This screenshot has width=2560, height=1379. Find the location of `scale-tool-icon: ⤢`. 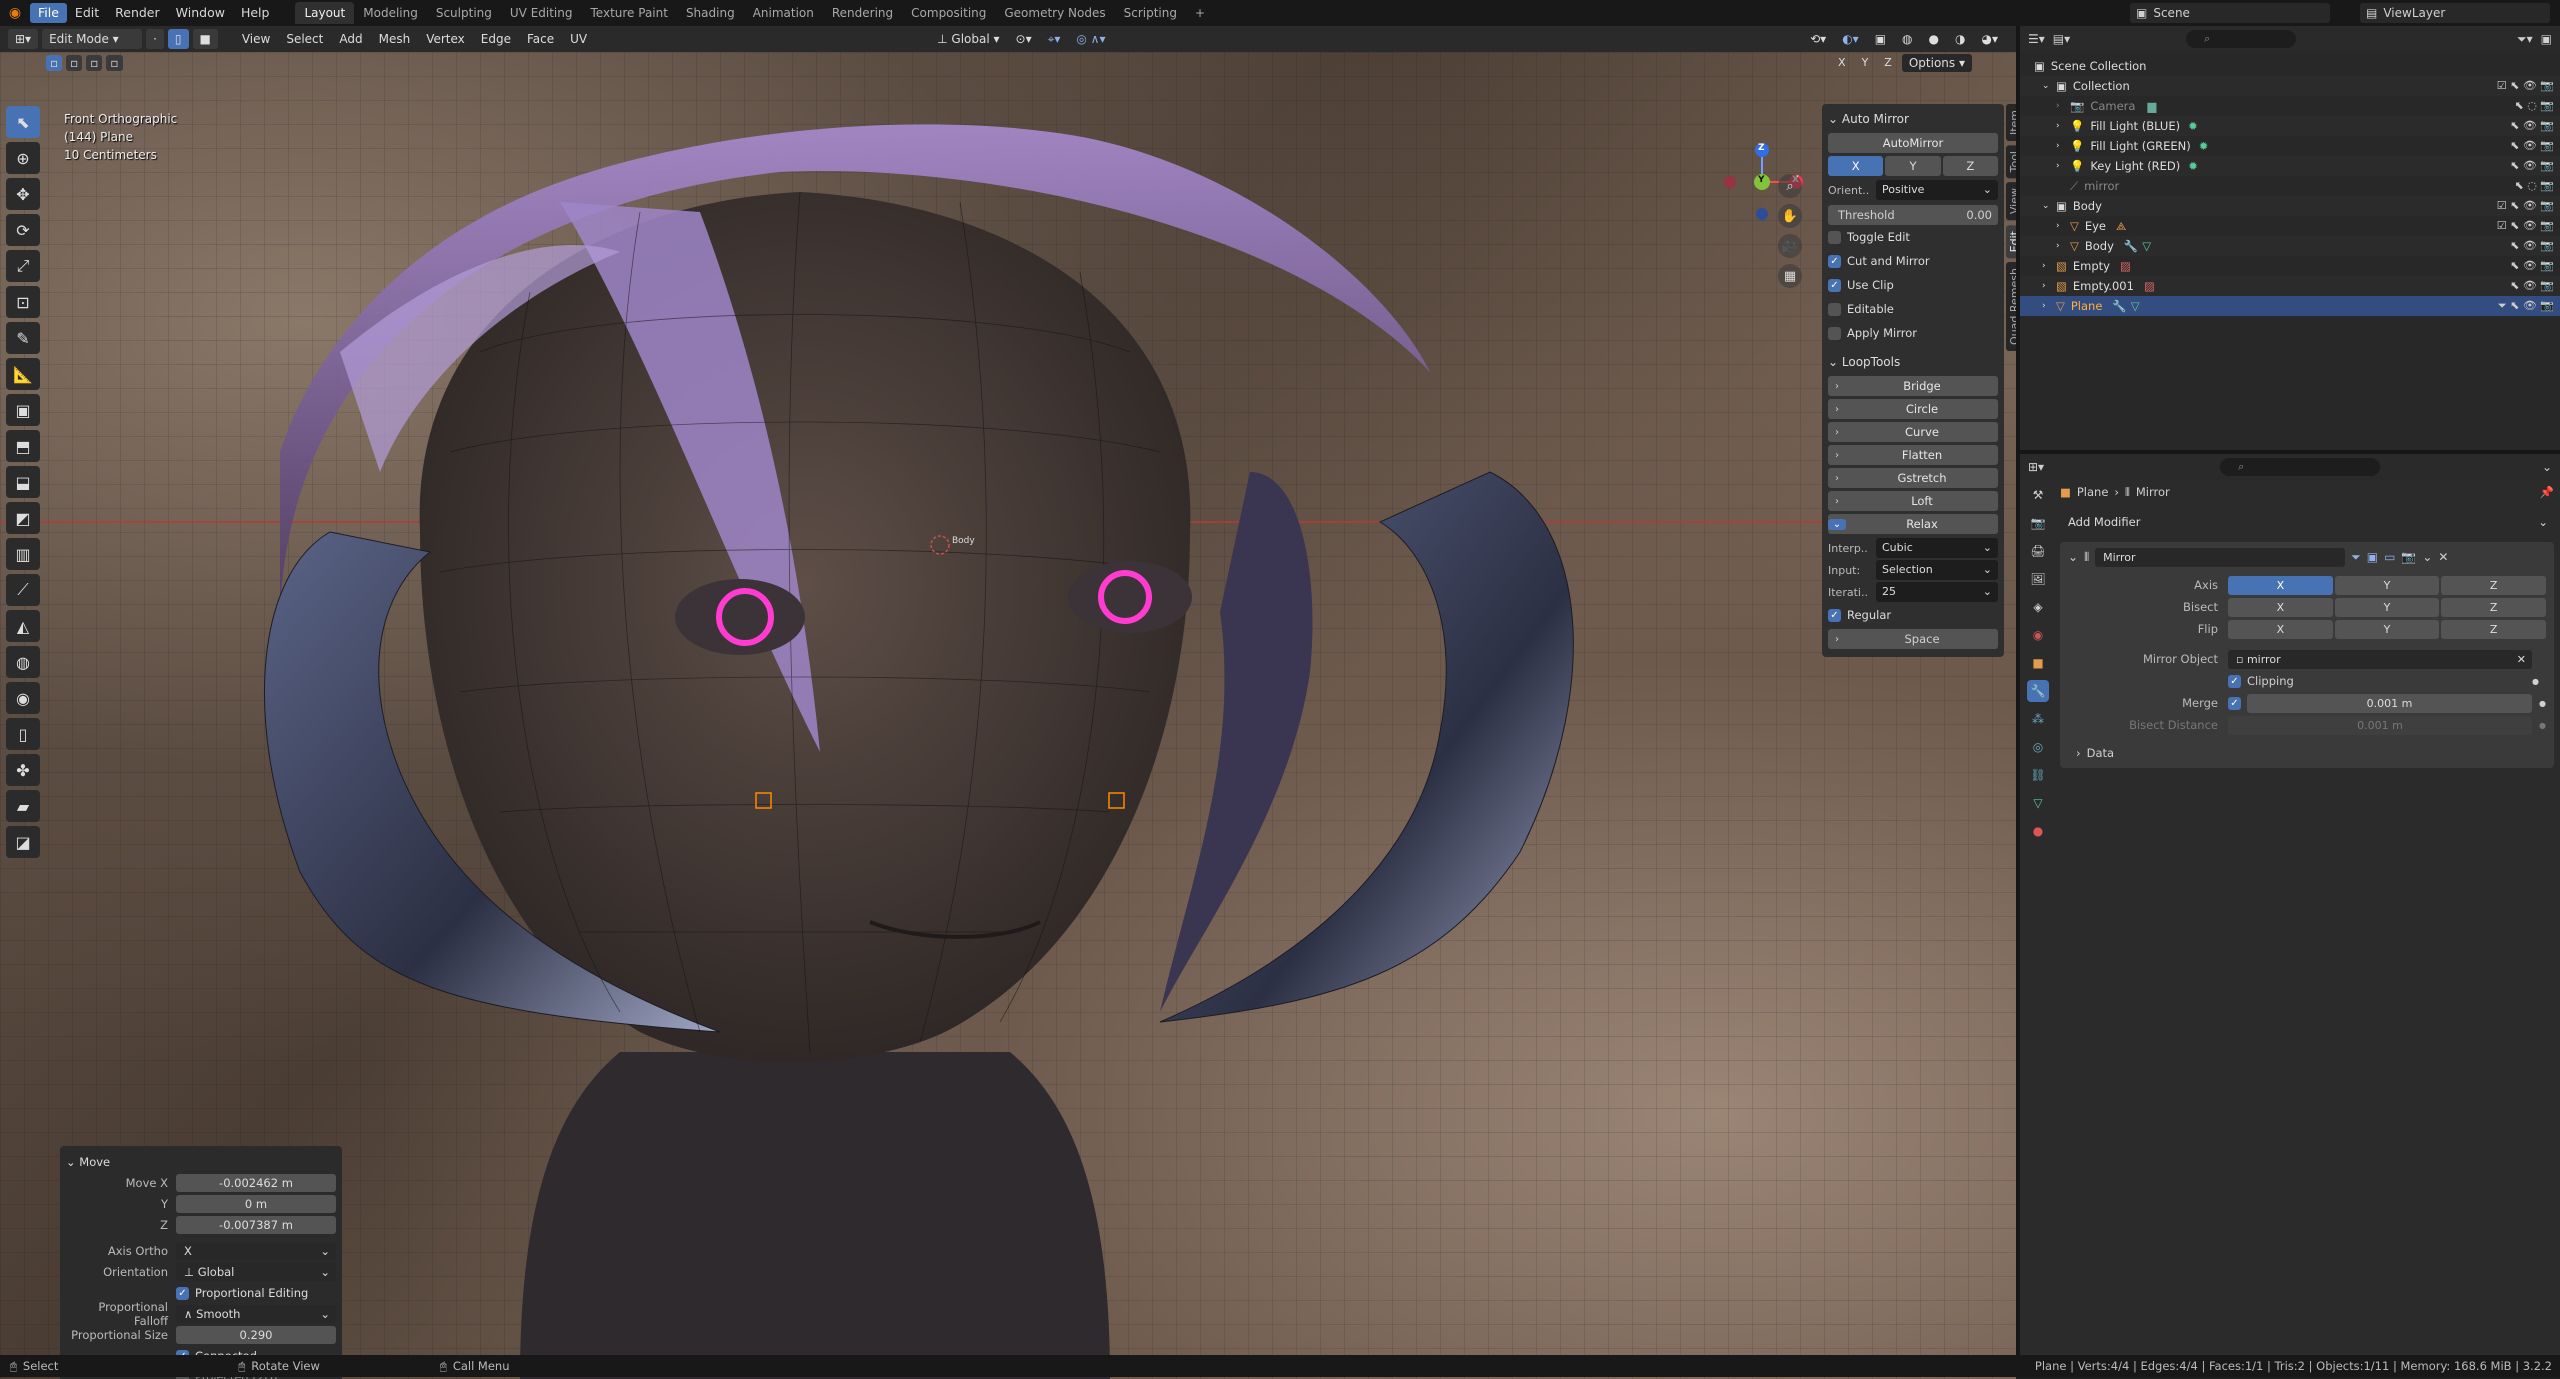

scale-tool-icon: ⤢ is located at coordinates (23, 266).